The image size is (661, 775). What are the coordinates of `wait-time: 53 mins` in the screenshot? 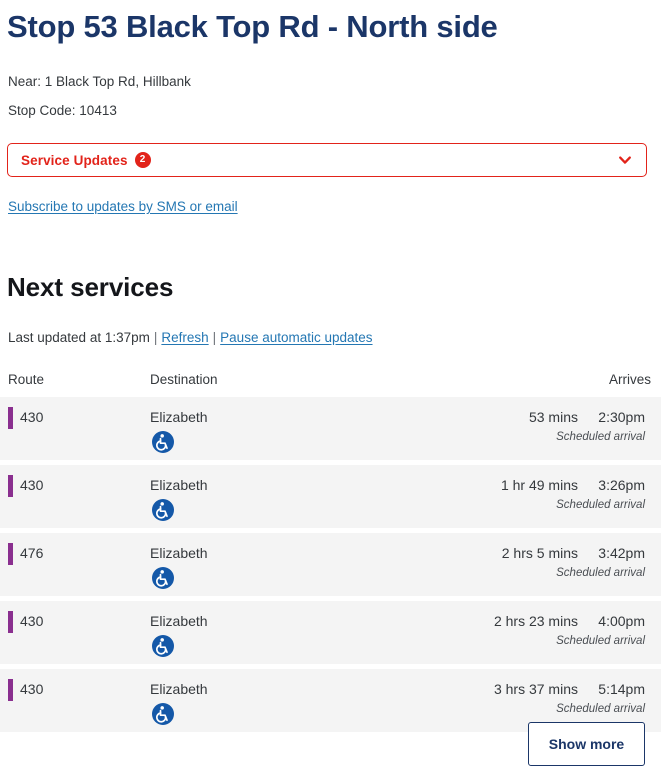 It's located at (553, 417).